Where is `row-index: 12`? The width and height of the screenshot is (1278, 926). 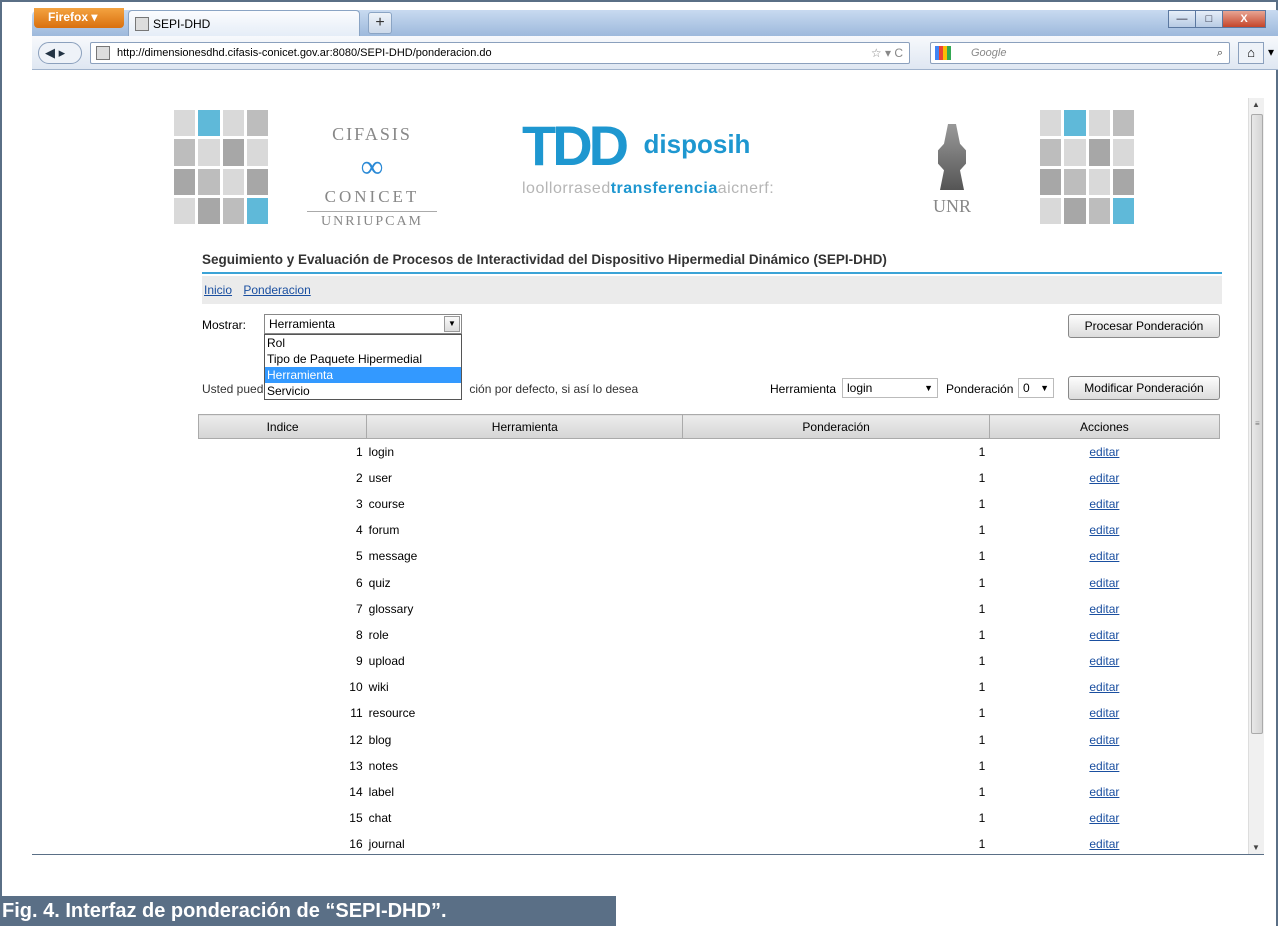
row-index: 12 is located at coordinates (356, 739).